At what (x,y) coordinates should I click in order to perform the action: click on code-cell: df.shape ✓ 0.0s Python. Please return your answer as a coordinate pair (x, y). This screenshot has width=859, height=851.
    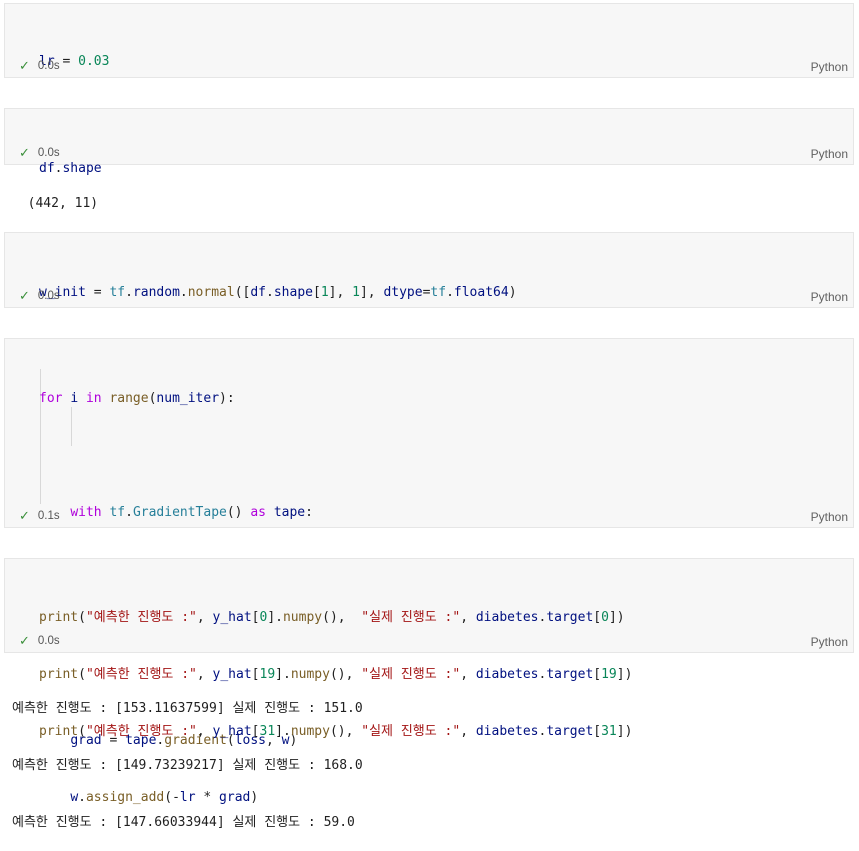
    Looking at the image, I should click on (429, 142).